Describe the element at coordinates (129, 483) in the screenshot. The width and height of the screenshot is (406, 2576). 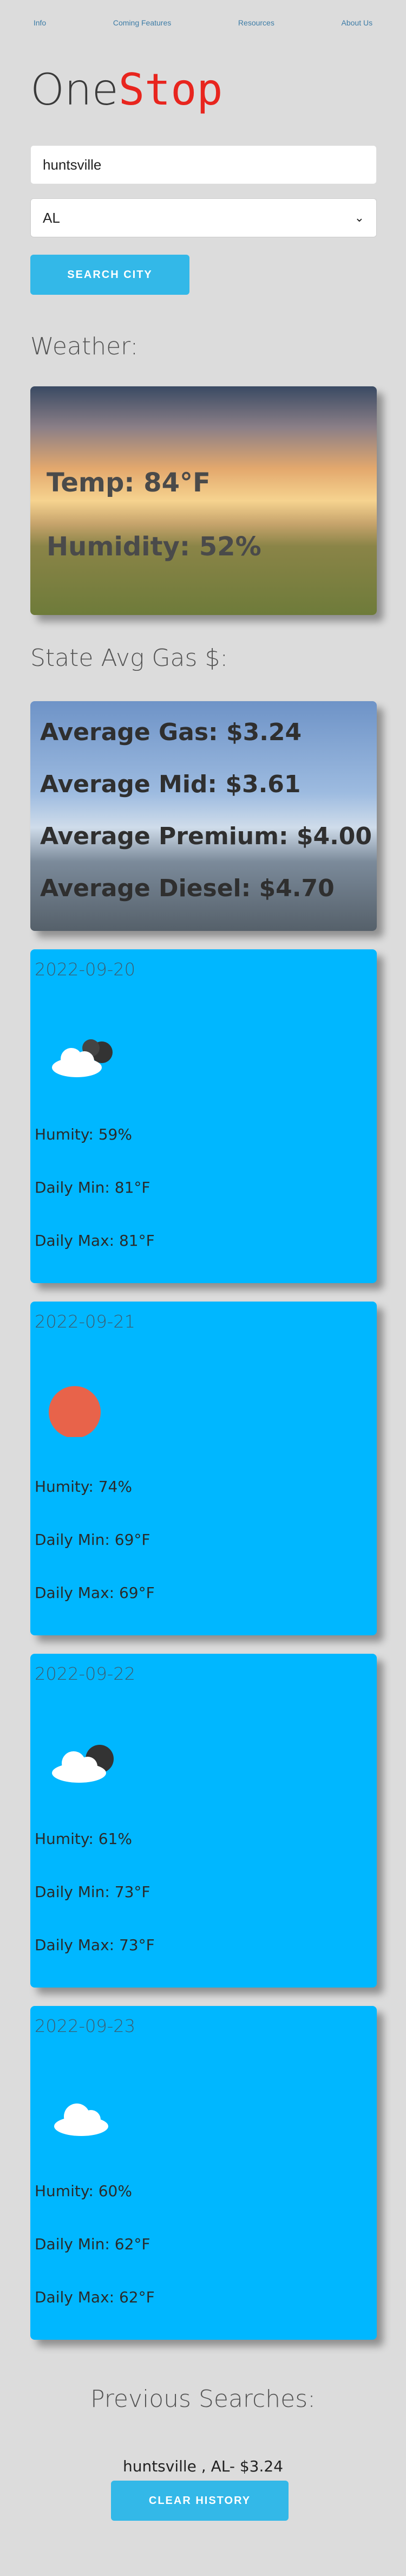
I see `current-temp: Temp: 84°F` at that location.